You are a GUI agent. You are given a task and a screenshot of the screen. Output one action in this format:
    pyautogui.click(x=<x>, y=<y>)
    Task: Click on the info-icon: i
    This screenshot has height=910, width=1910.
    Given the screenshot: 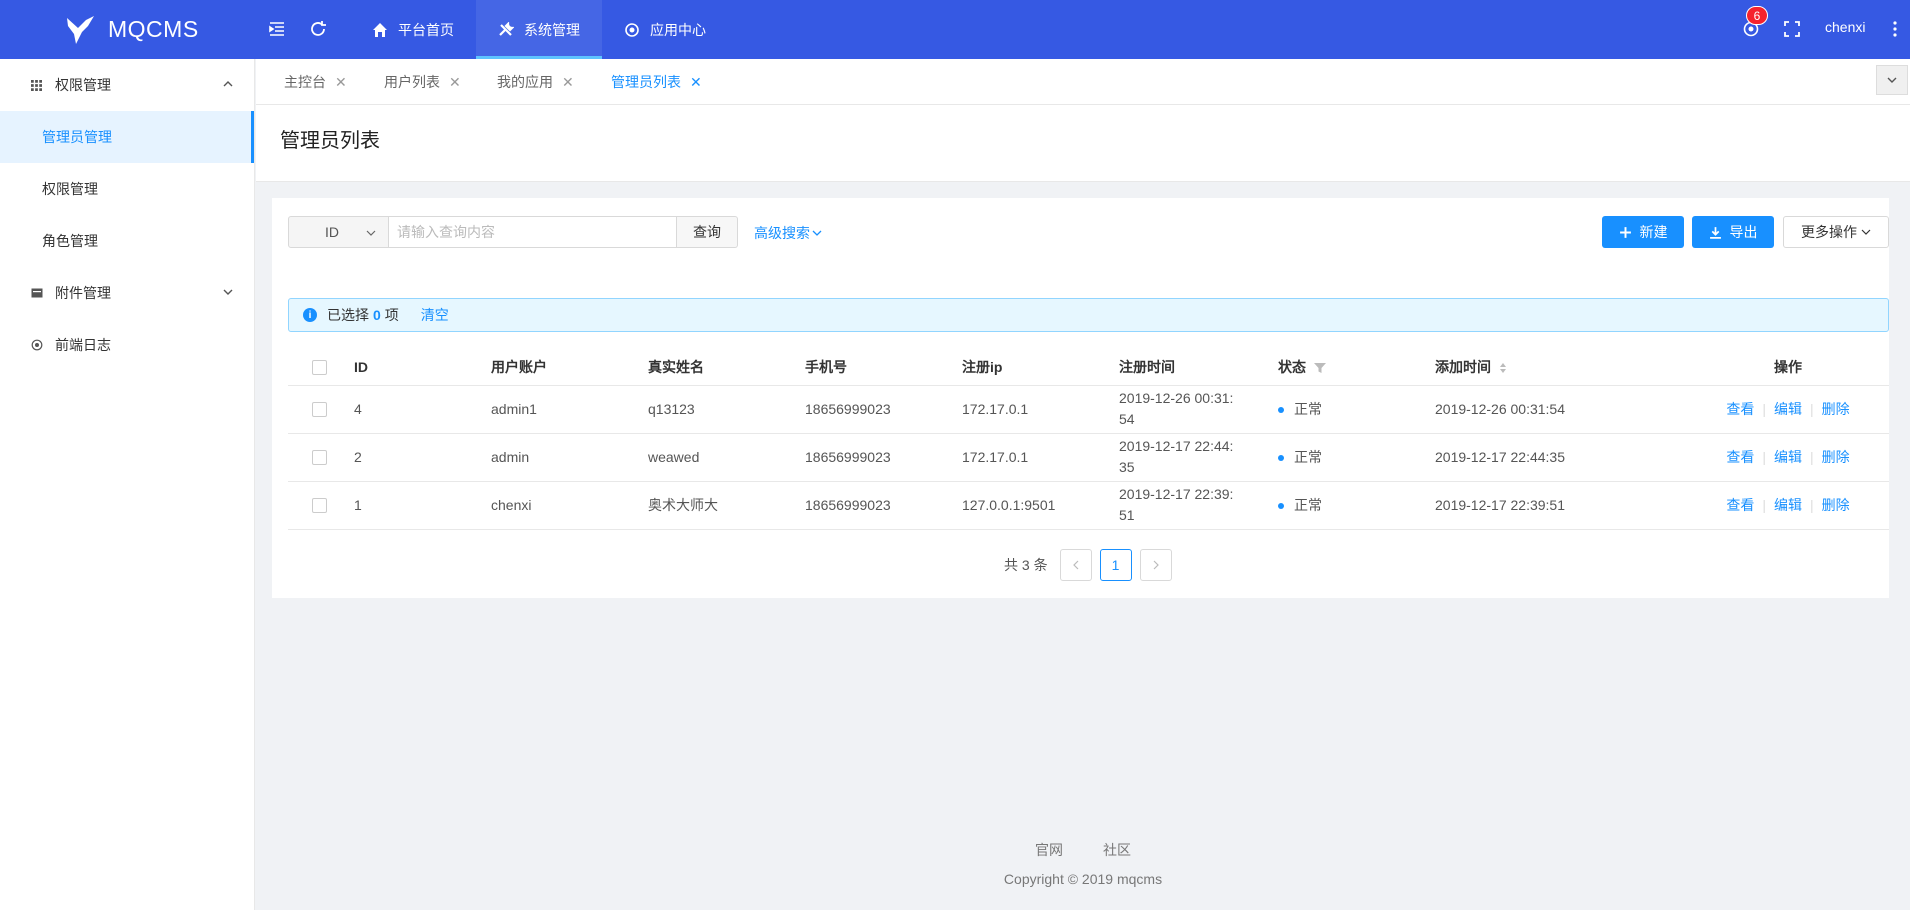 What is the action you would take?
    pyautogui.click(x=310, y=315)
    